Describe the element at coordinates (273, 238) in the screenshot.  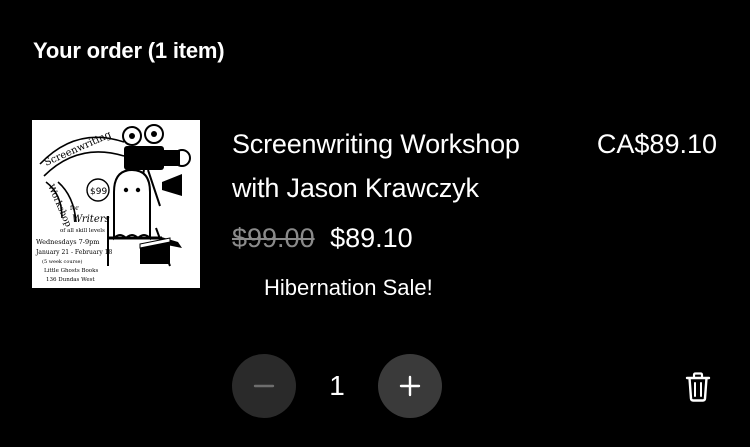
I see `original-price: $99.00` at that location.